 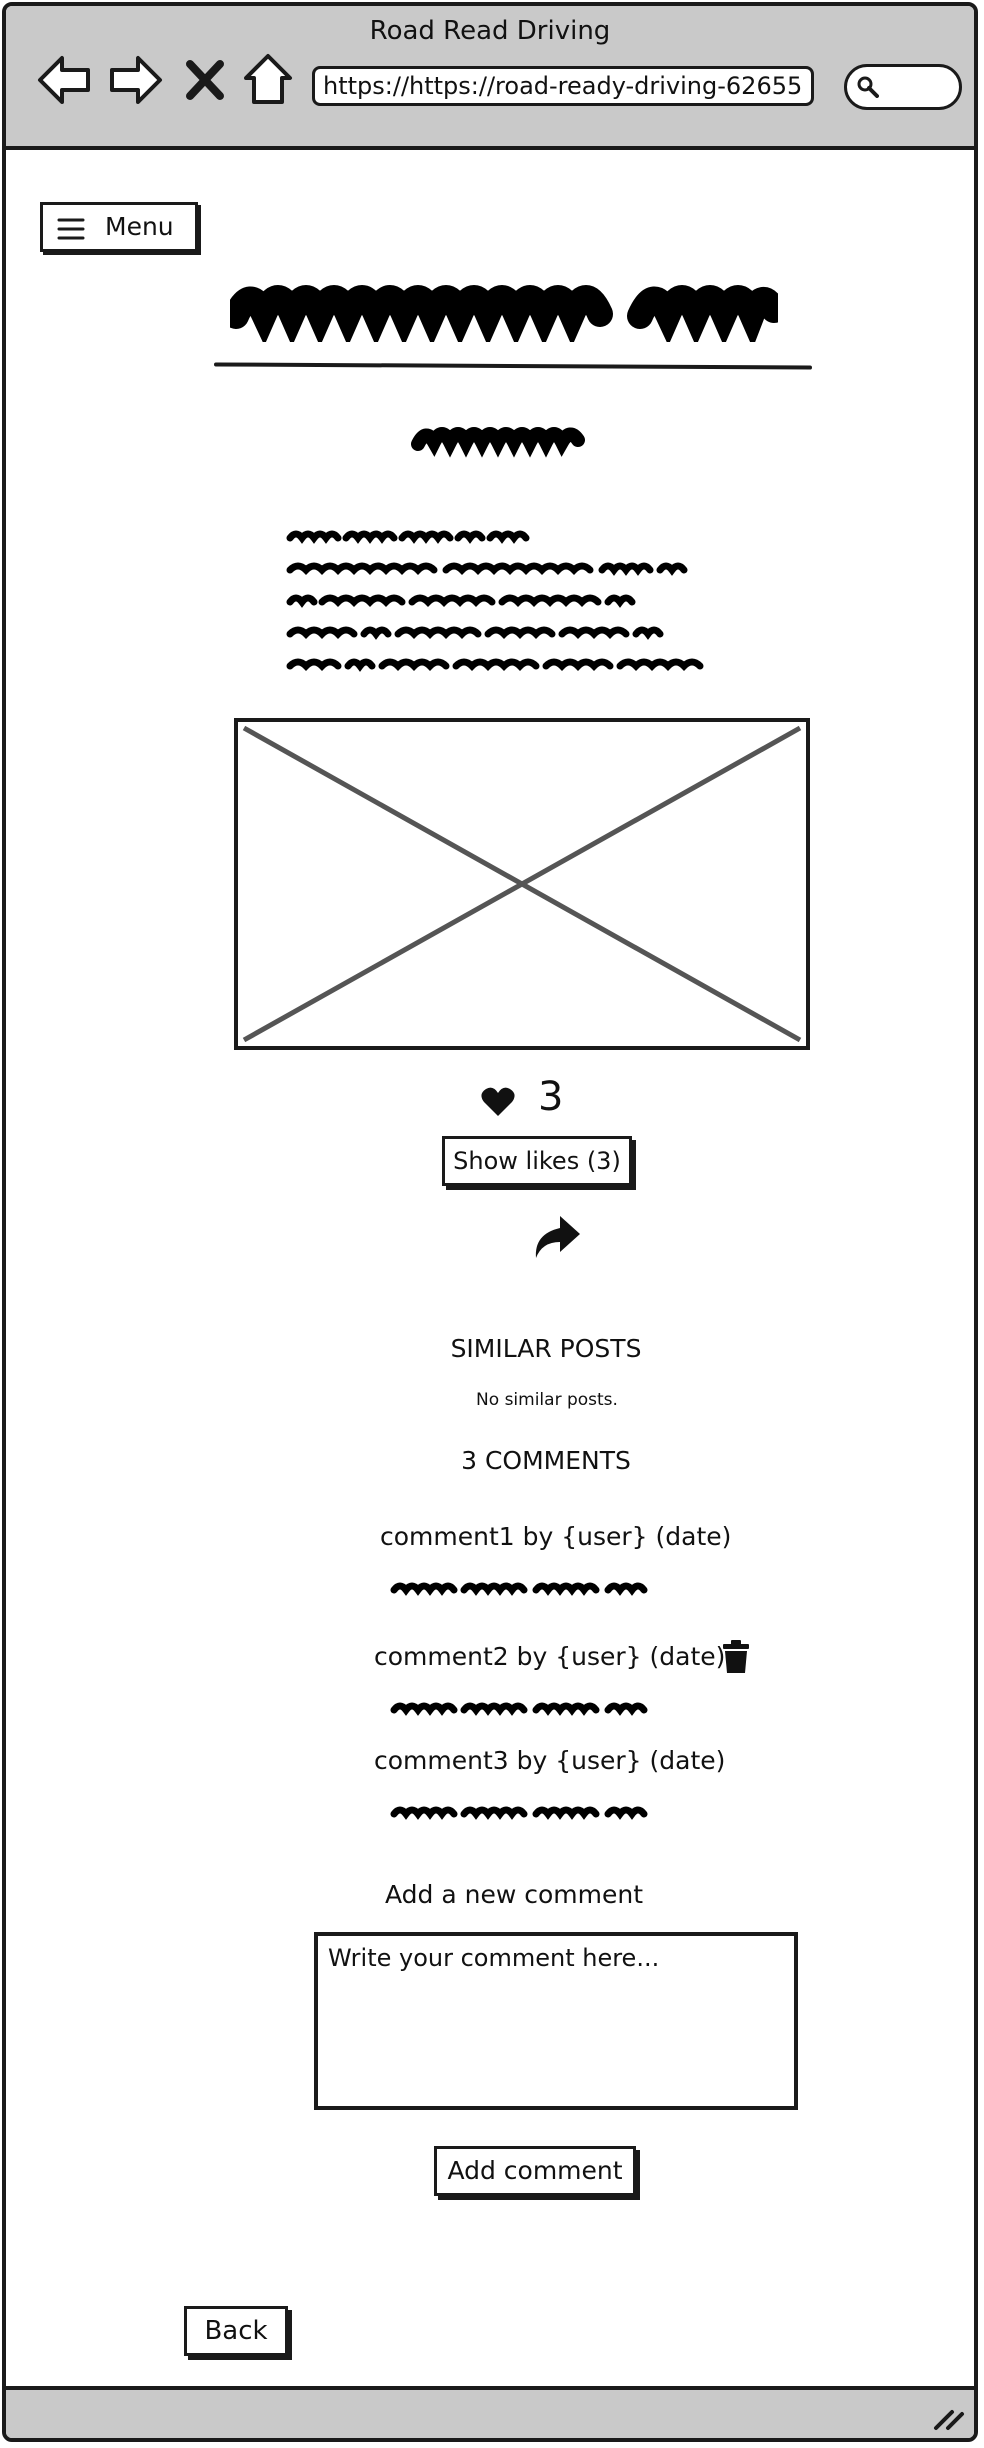 I want to click on post-title-scribble, so click(x=504, y=313).